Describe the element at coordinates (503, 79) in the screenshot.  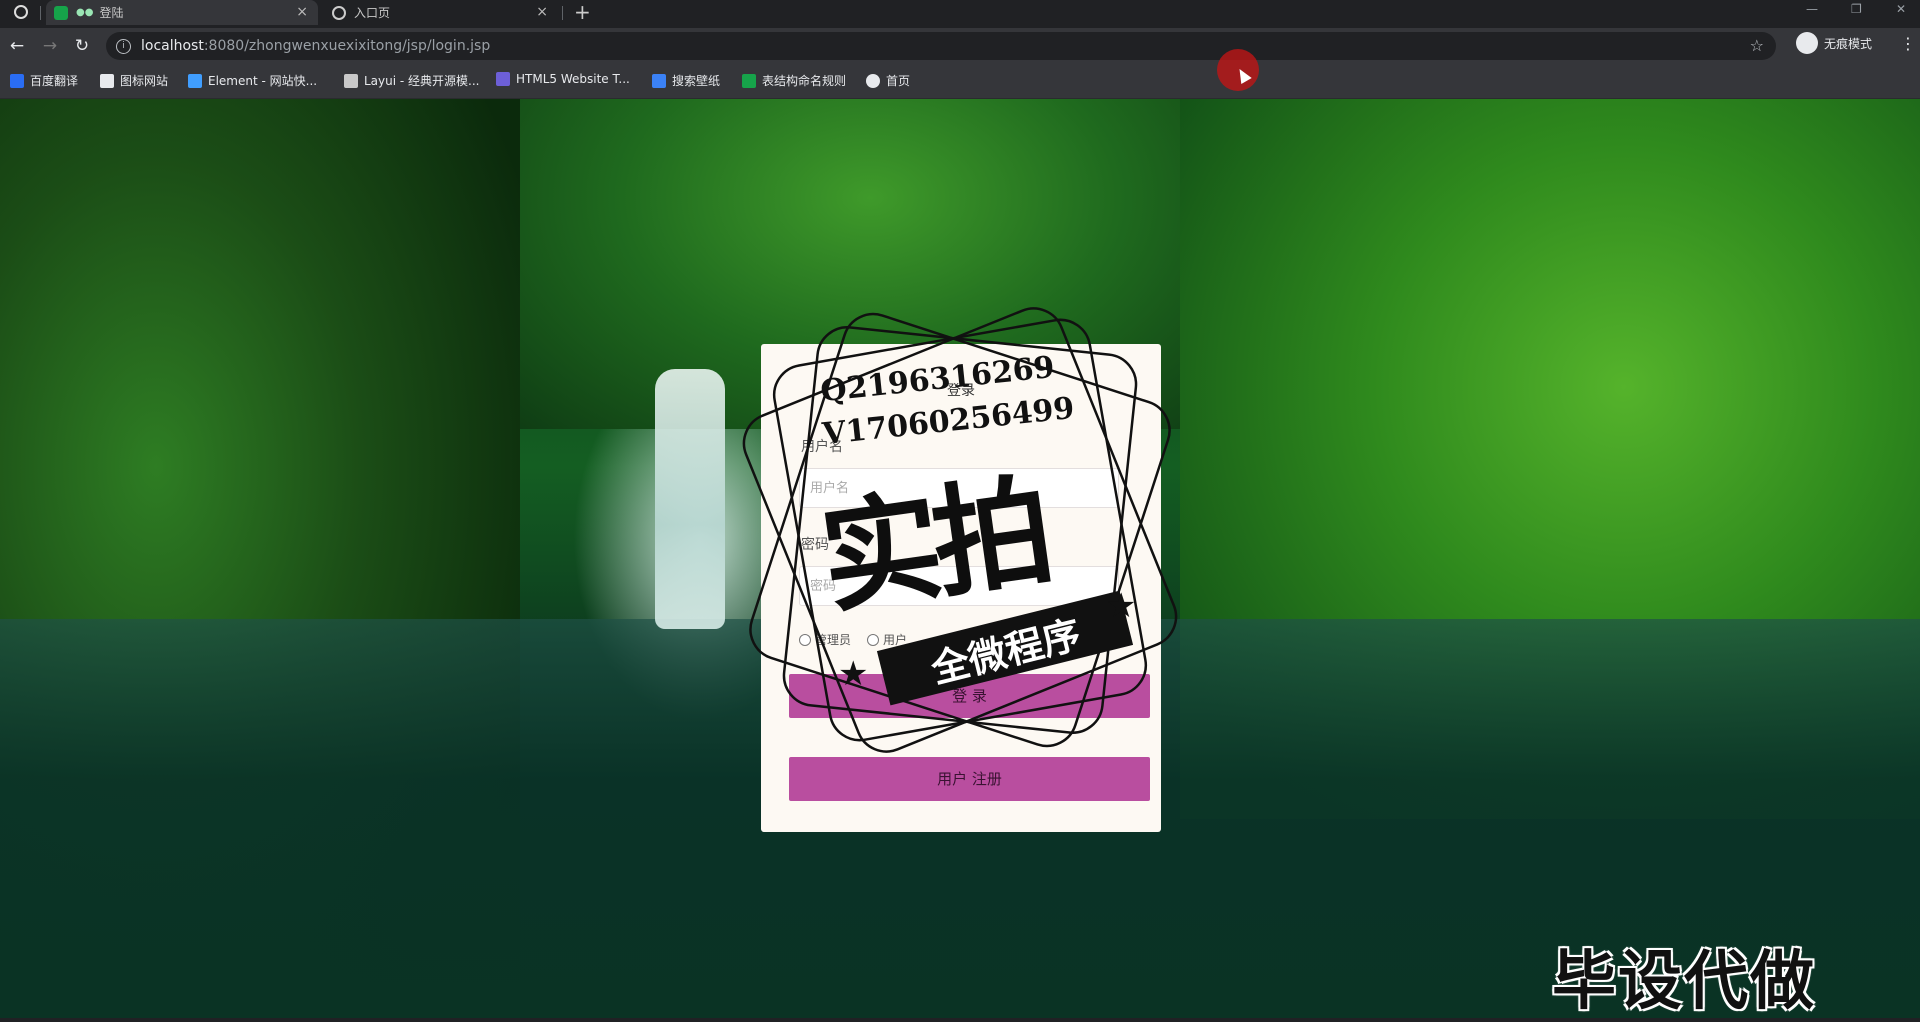
I see `html5-icon` at that location.